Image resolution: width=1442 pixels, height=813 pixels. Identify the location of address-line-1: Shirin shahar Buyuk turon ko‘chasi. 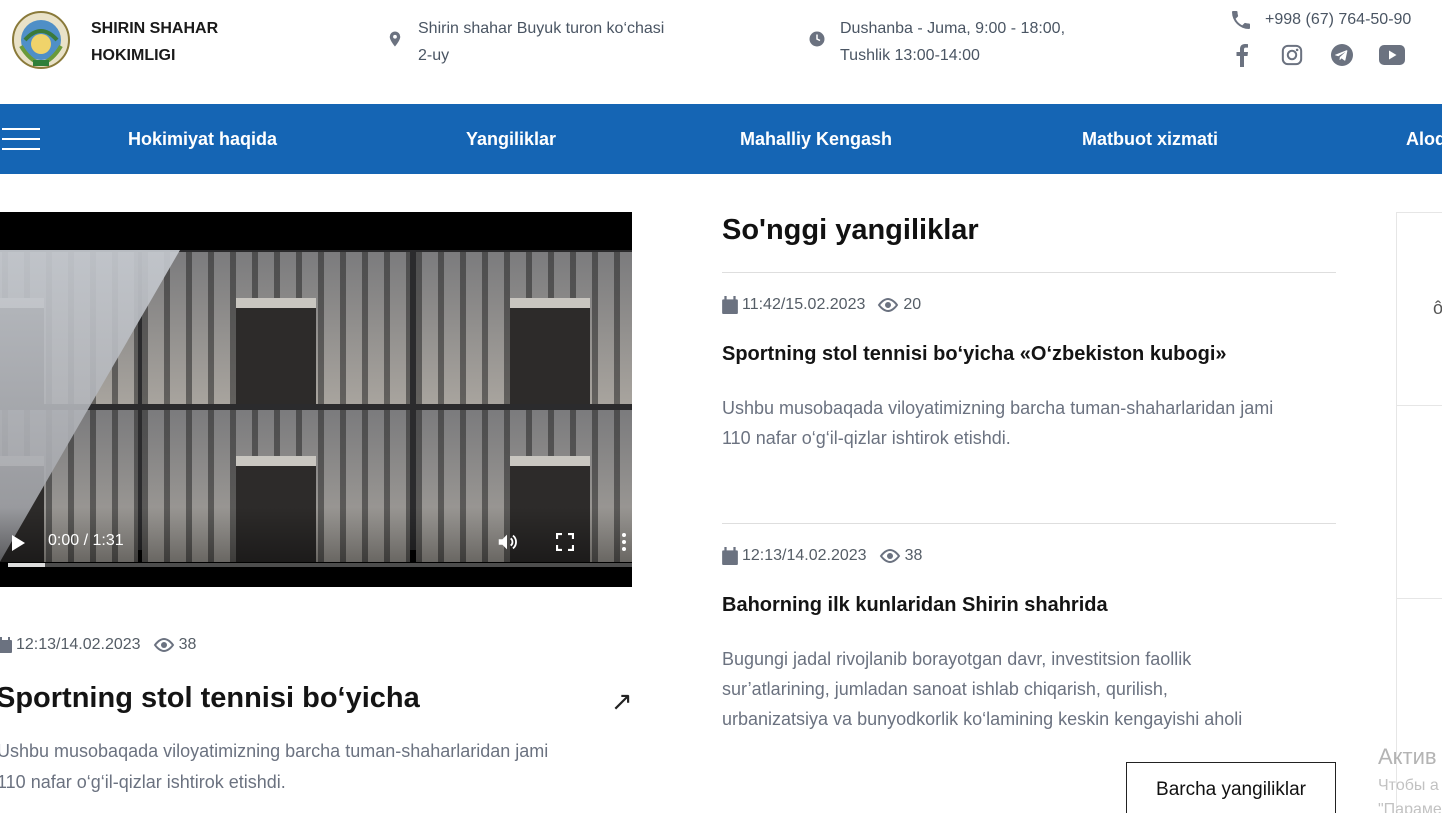
(541, 28).